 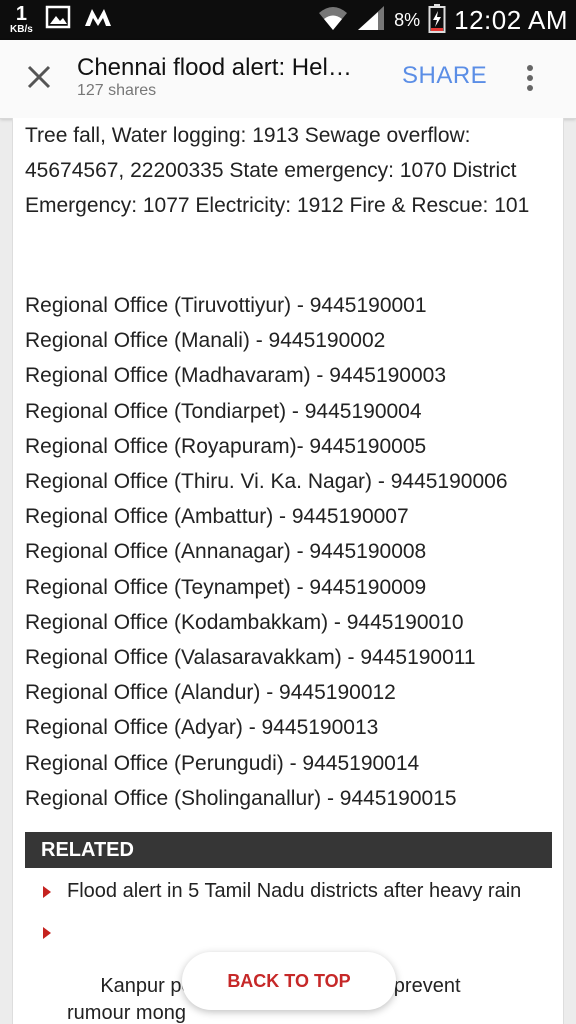 What do you see at coordinates (226, 446) in the screenshot?
I see `office-line: Regional Office (Royapuram)- 9445190005` at bounding box center [226, 446].